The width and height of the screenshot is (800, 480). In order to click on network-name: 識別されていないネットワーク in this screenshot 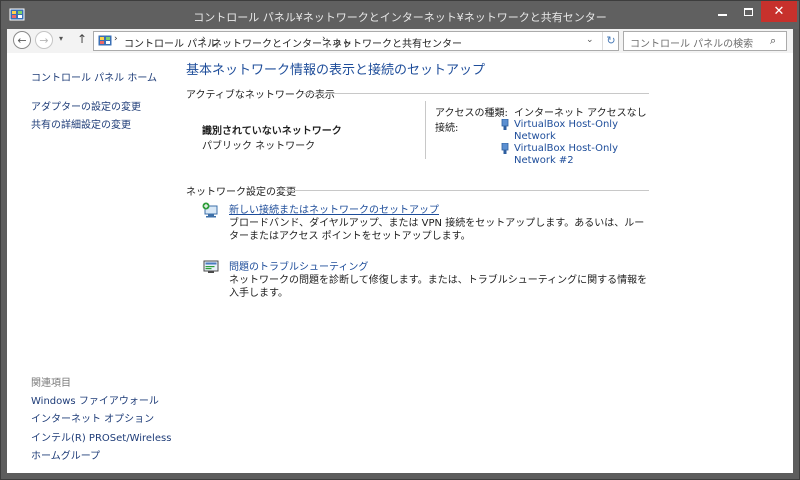, I will do `click(272, 131)`.